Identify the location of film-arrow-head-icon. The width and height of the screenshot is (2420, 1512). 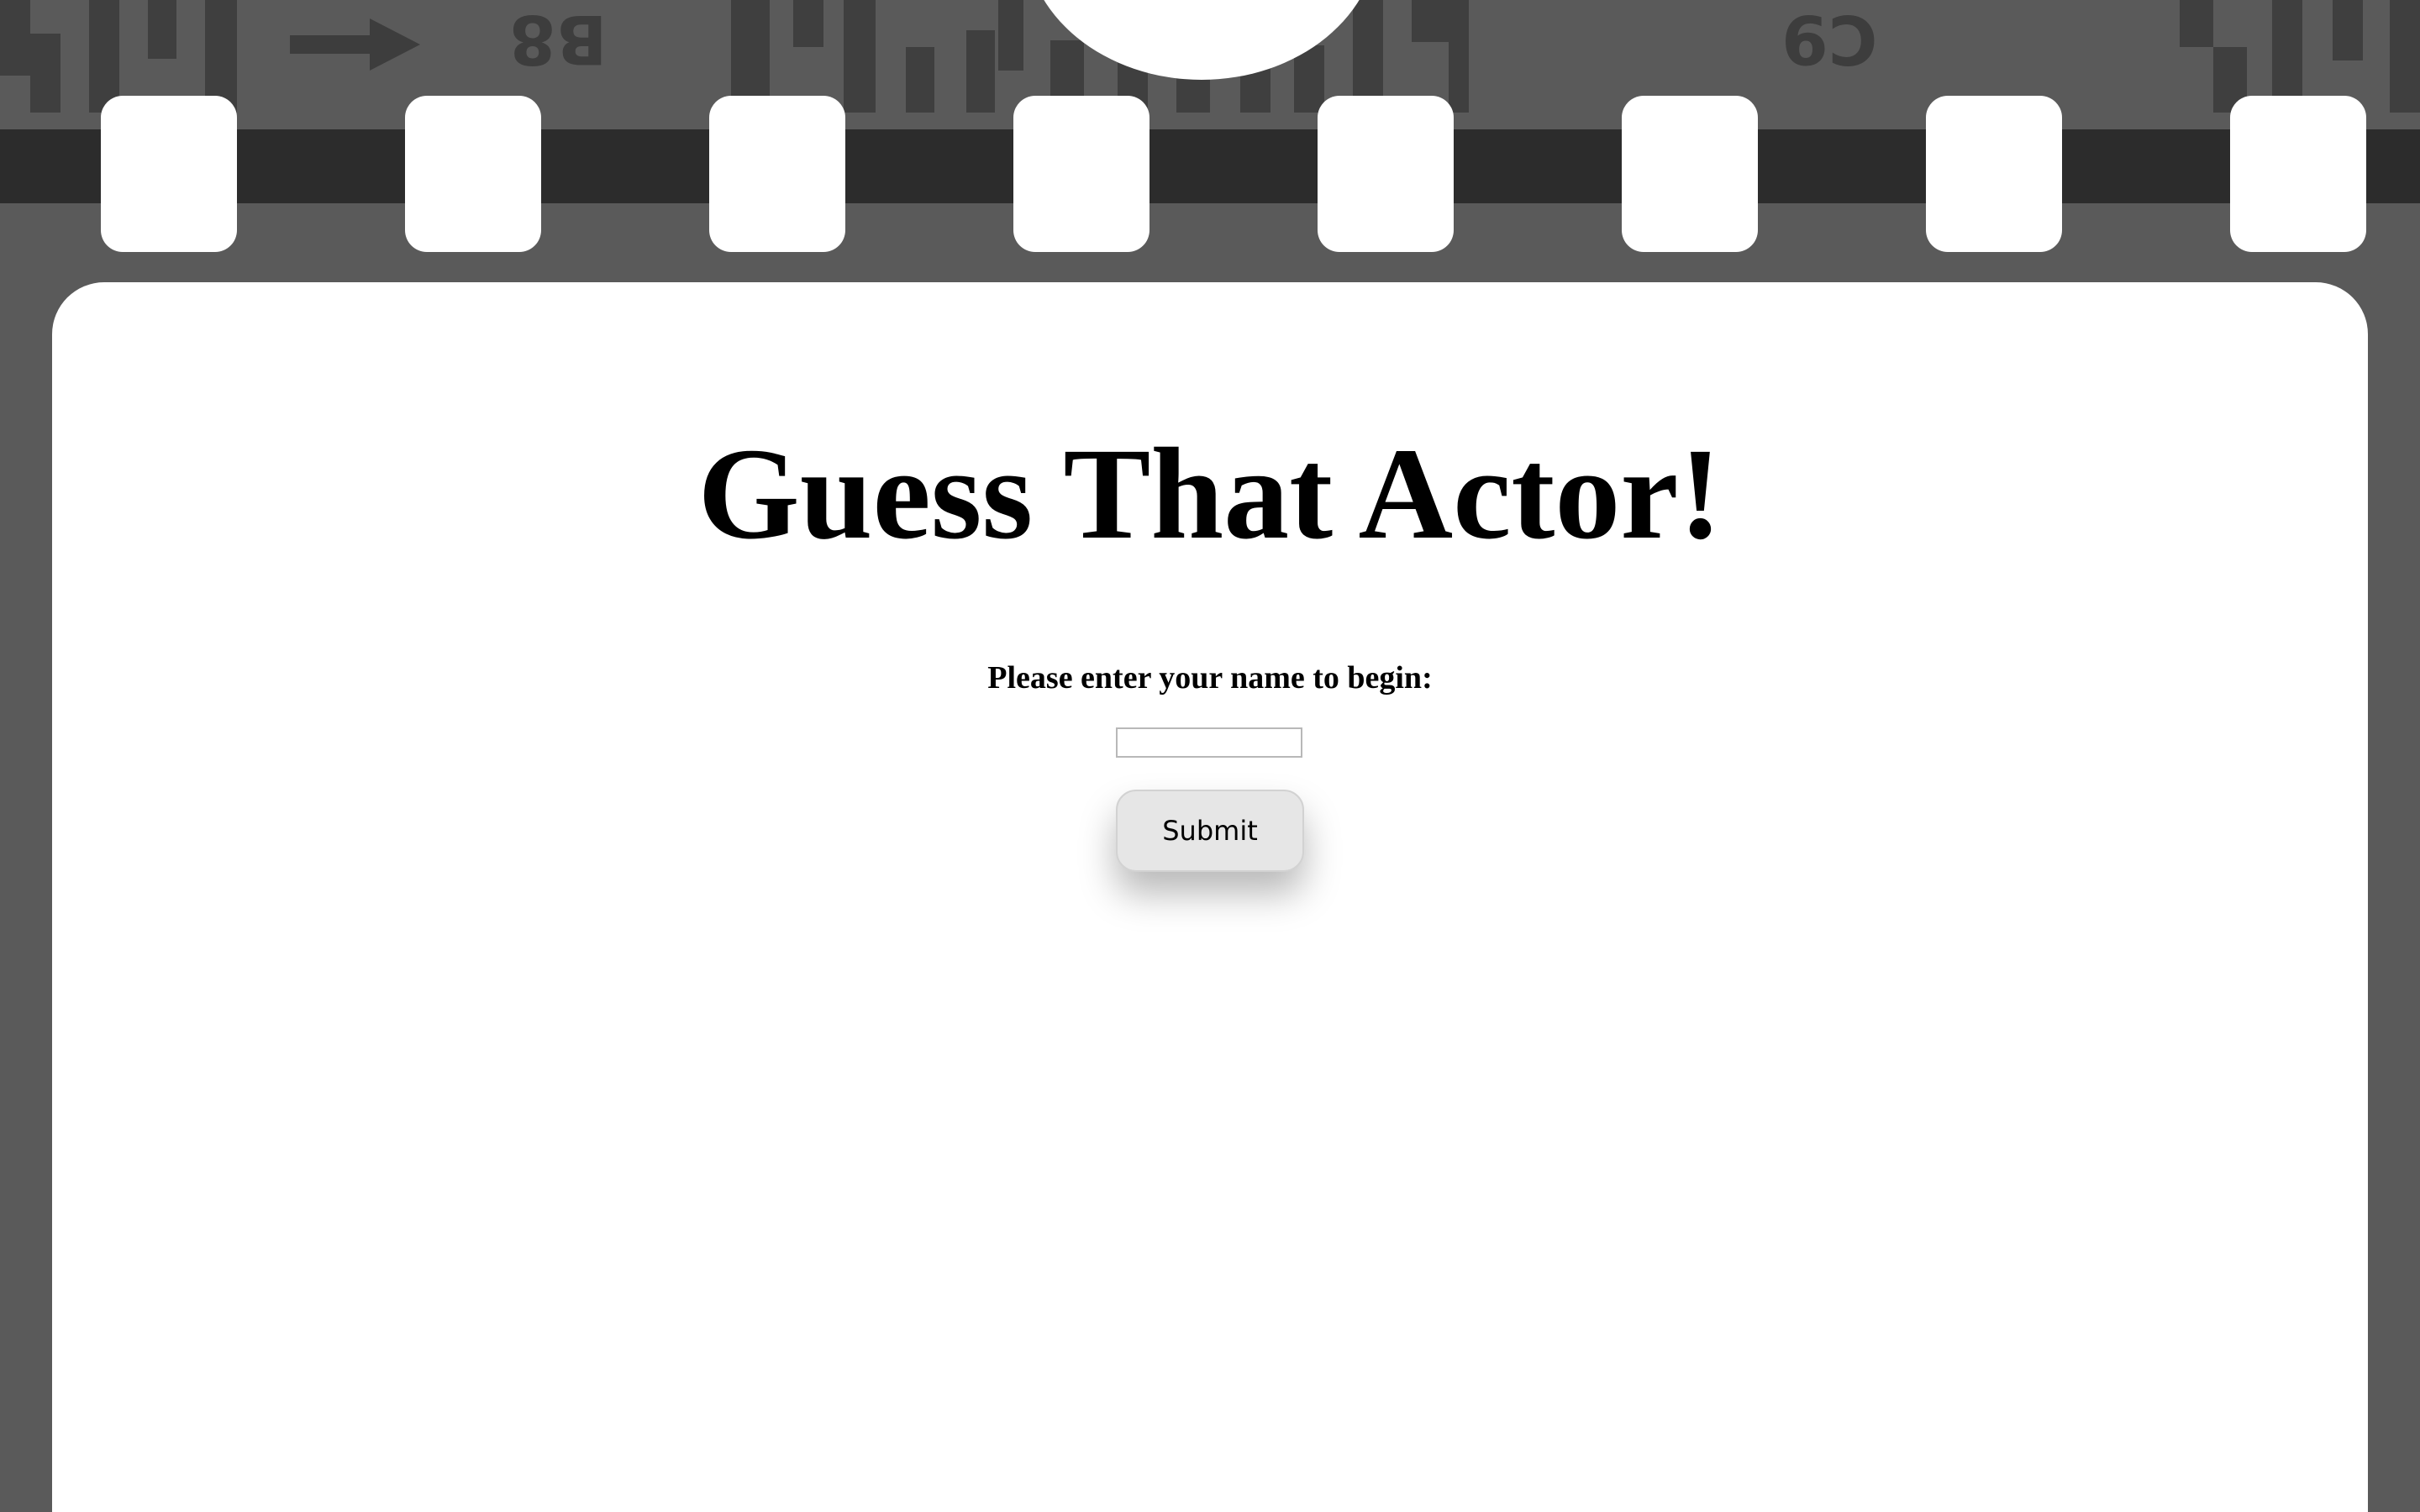
(395, 44).